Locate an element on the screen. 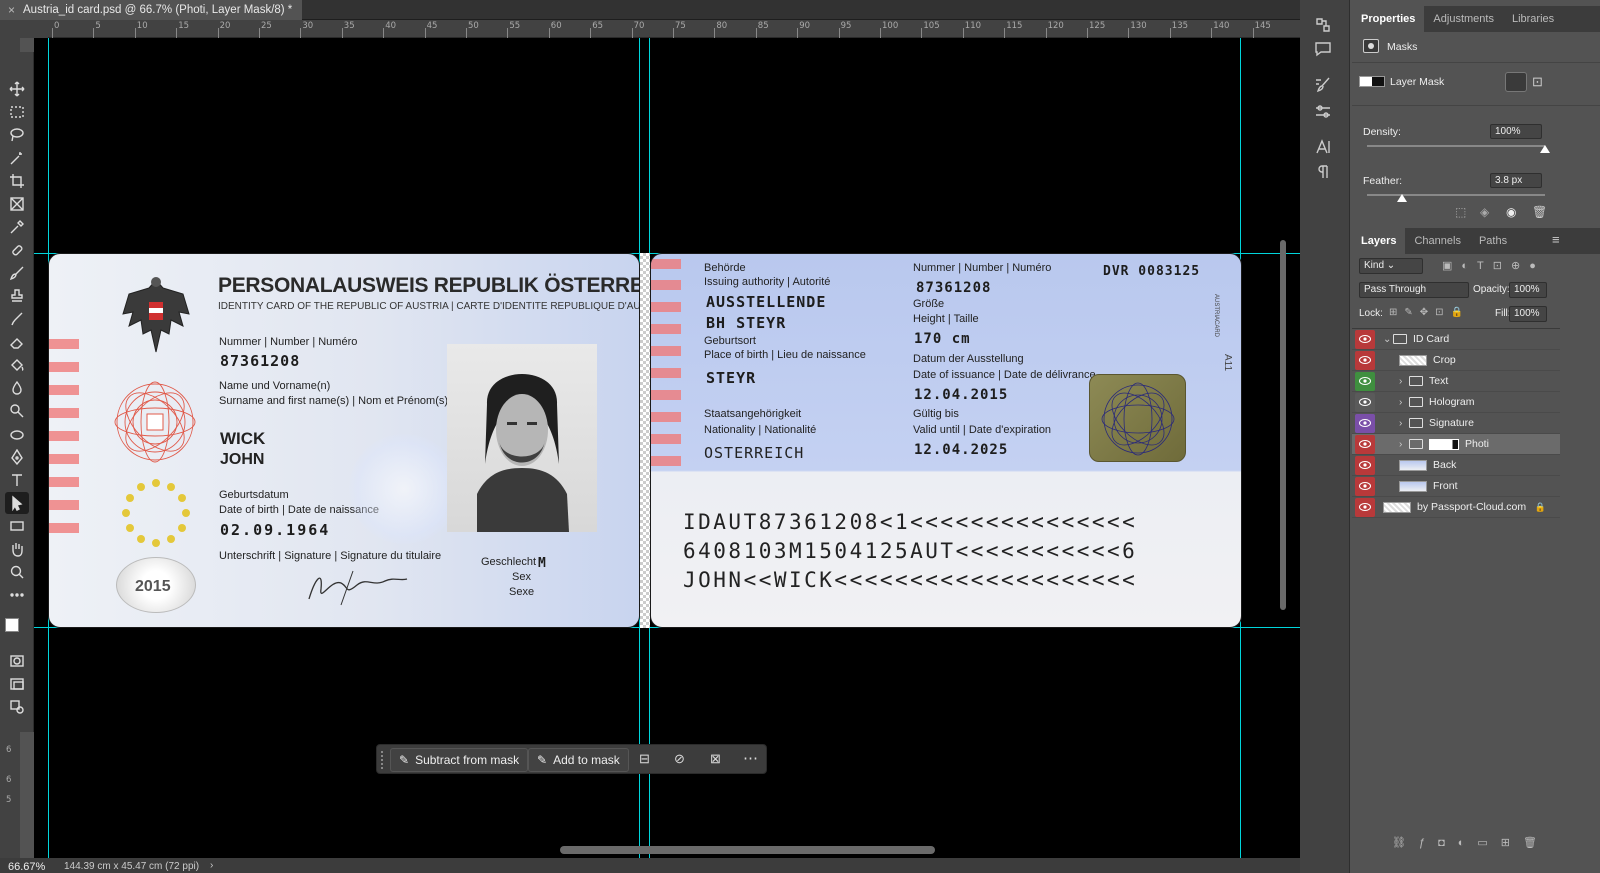 Image resolution: width=1600 pixels, height=873 pixels. rectangle-tool-icon is located at coordinates (17, 526).